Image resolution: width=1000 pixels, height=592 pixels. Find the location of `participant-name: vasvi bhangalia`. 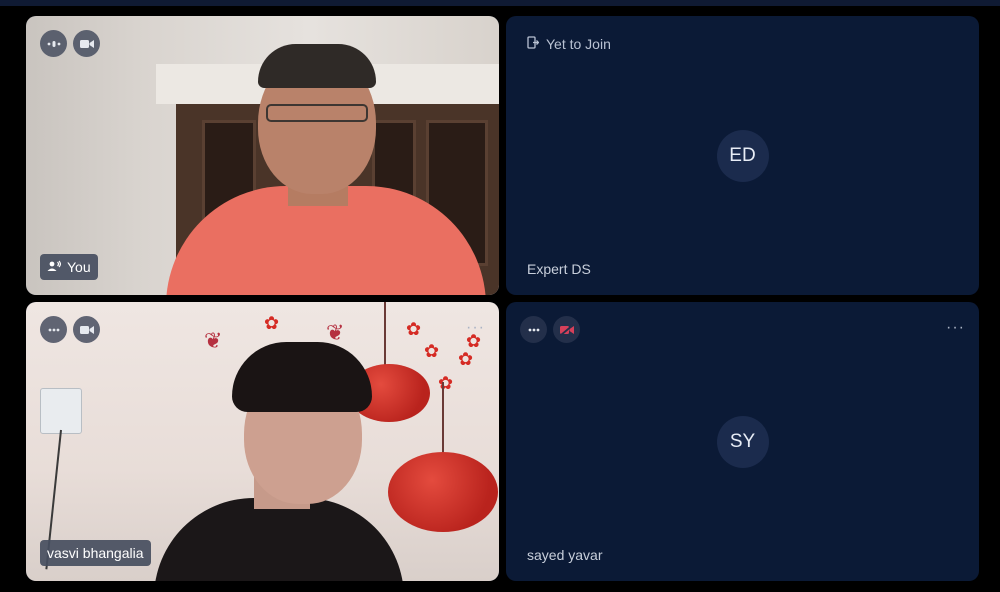

participant-name: vasvi bhangalia is located at coordinates (95, 553).